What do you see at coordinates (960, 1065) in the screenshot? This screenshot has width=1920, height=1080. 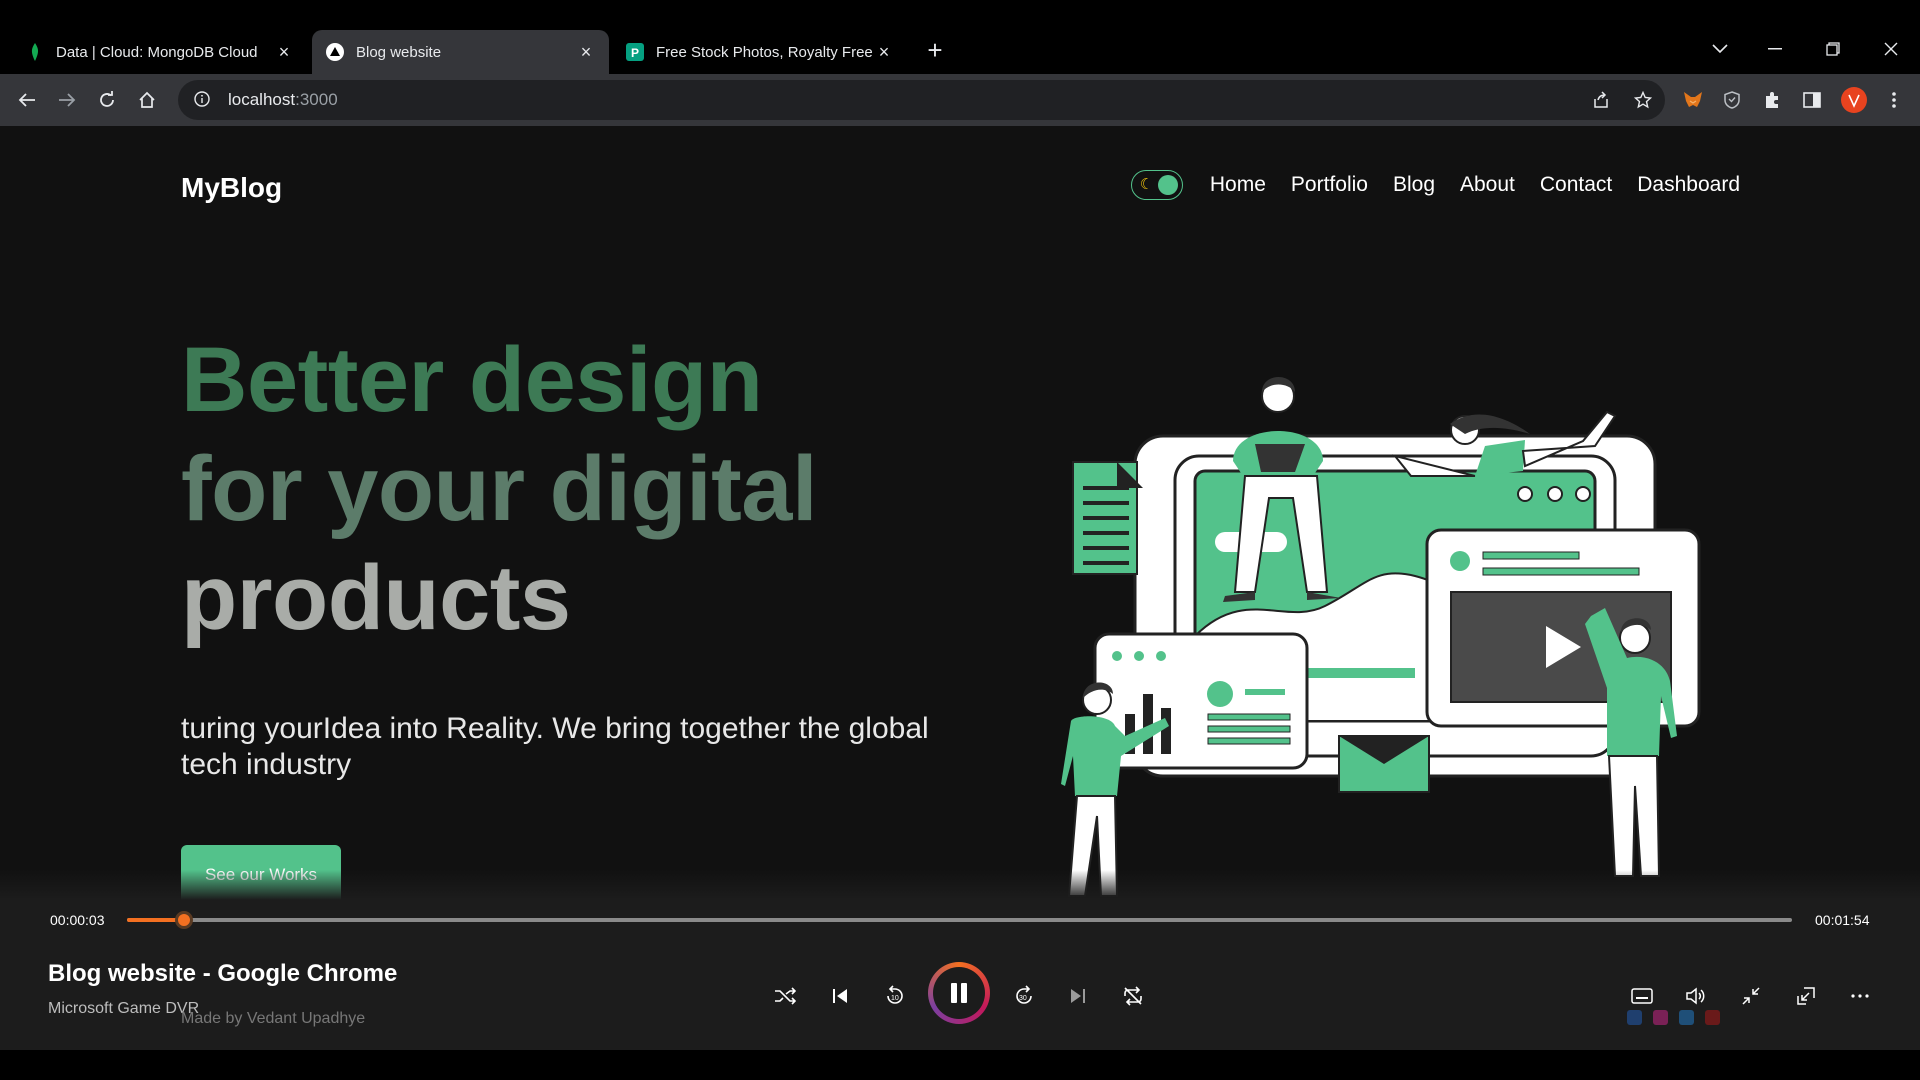 I see `window-bottom-edge` at bounding box center [960, 1065].